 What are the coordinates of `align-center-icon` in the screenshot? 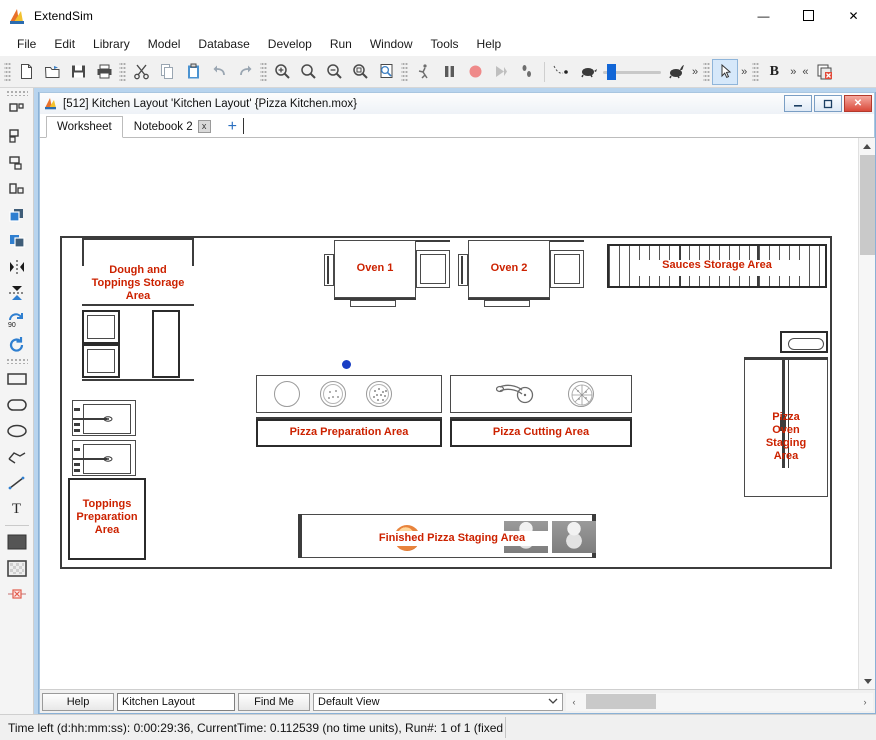 It's located at (17, 137).